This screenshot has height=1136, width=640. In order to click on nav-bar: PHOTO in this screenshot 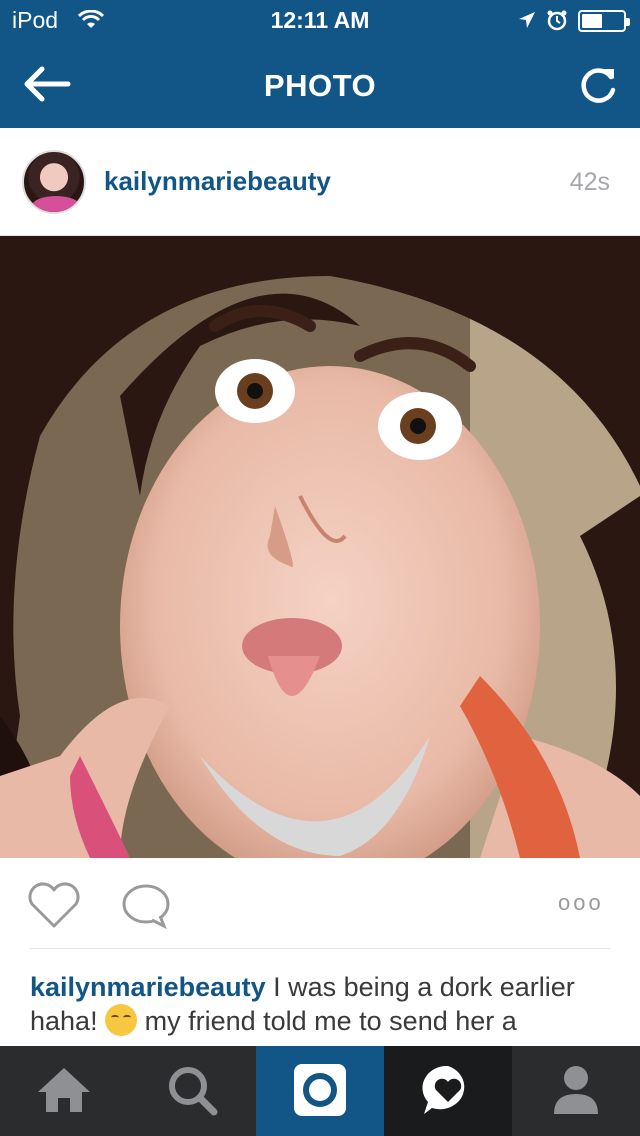, I will do `click(320, 84)`.